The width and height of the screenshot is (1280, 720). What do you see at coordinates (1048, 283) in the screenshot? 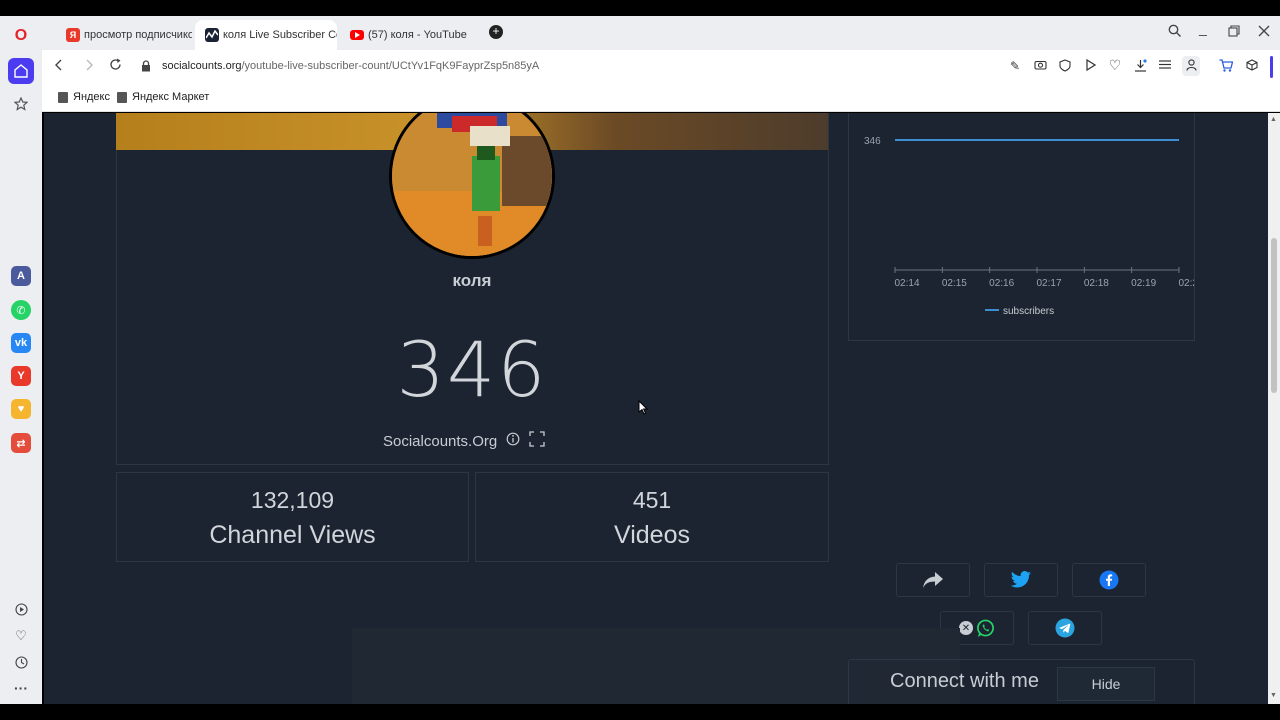
I see `x-tick-label: 02:17` at bounding box center [1048, 283].